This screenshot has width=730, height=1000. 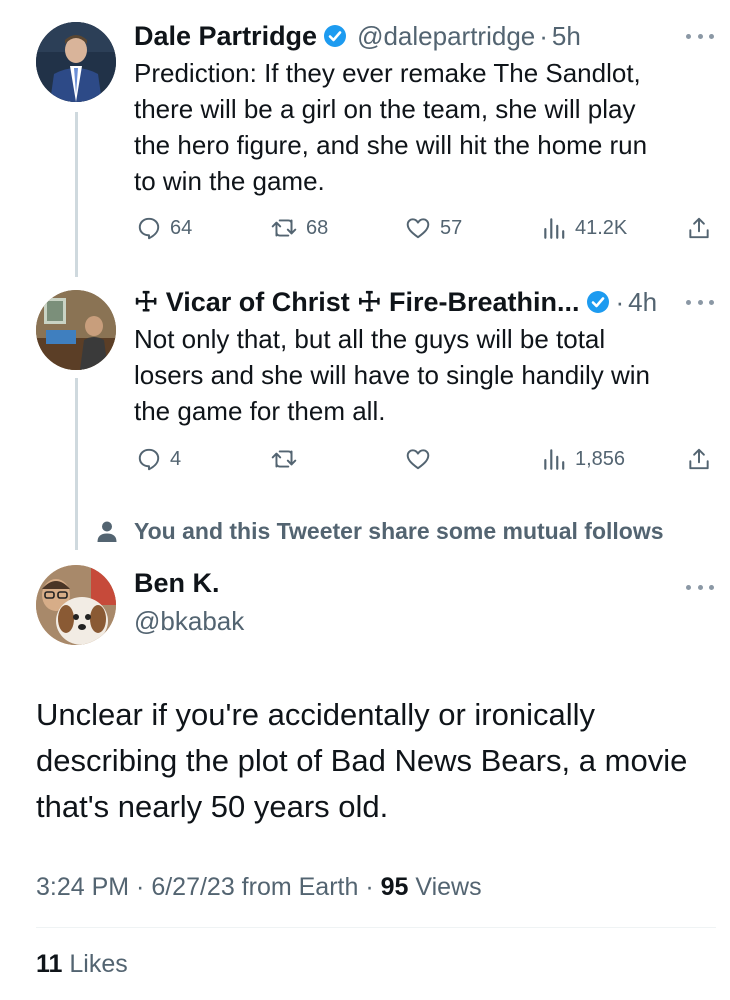 What do you see at coordinates (189, 621) in the screenshot?
I see `author-handle: @bkabak` at bounding box center [189, 621].